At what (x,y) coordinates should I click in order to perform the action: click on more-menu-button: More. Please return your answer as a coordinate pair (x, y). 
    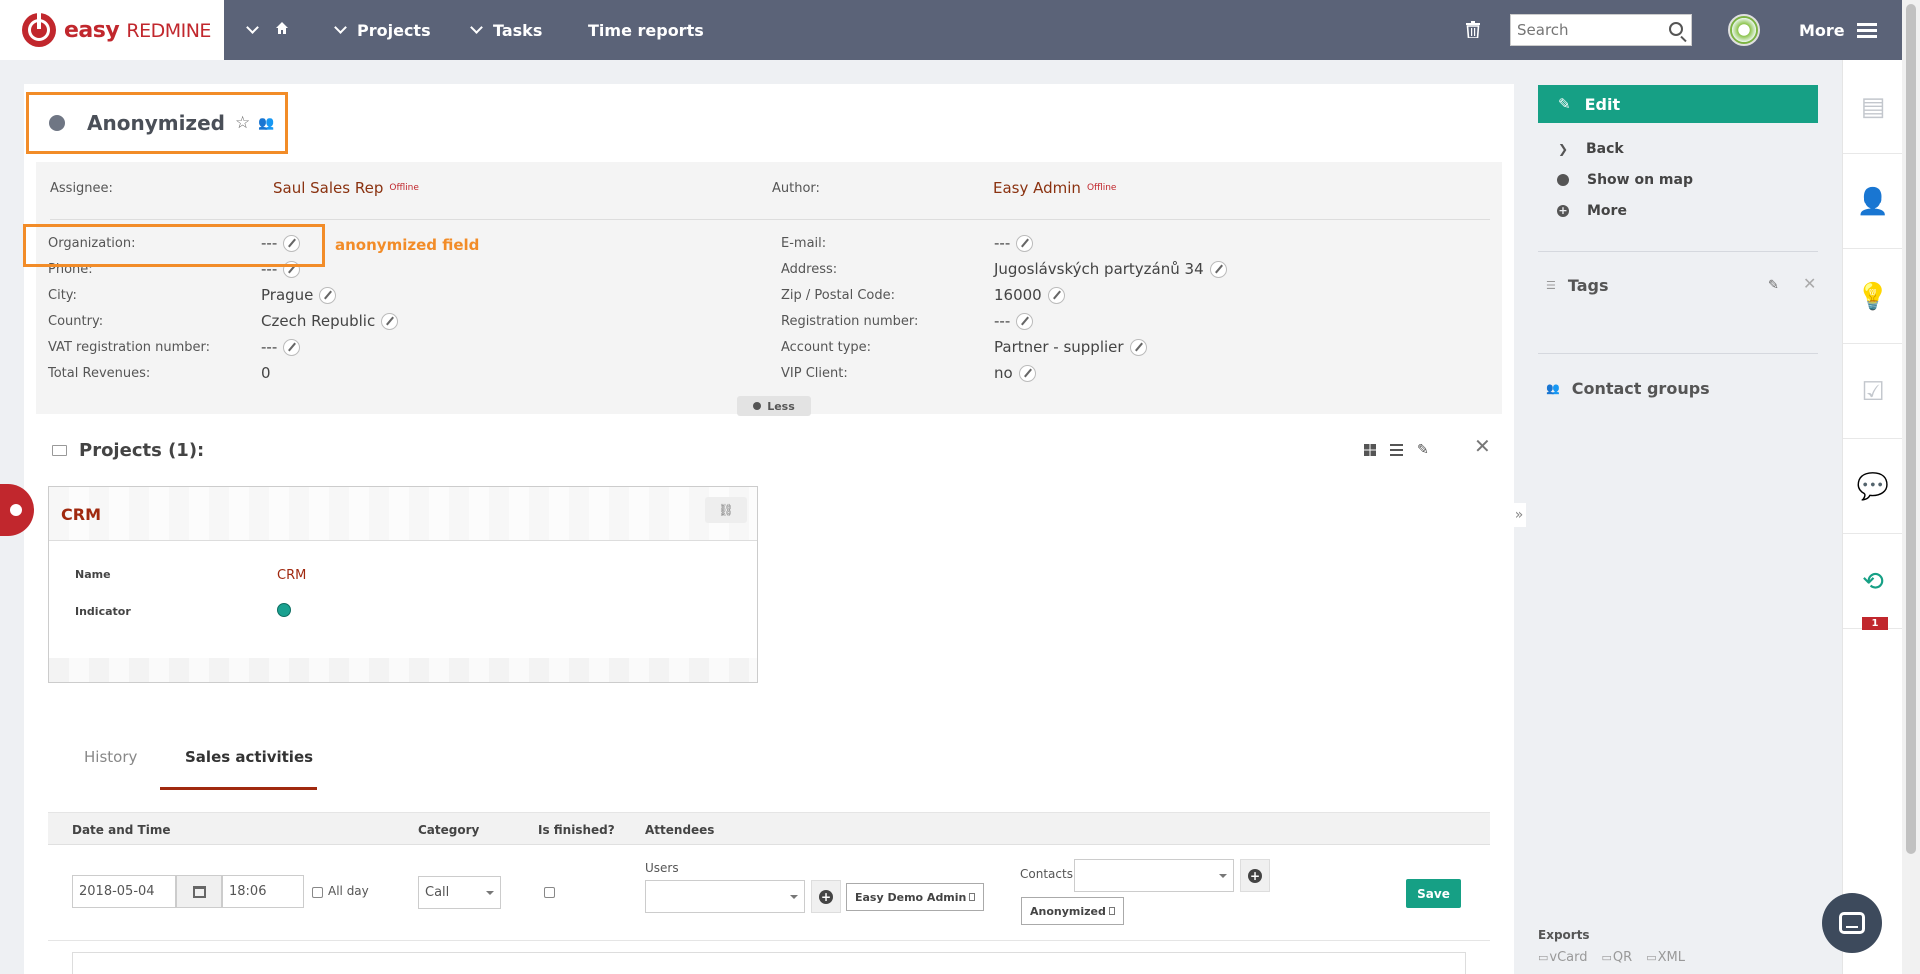
    Looking at the image, I should click on (1838, 30).